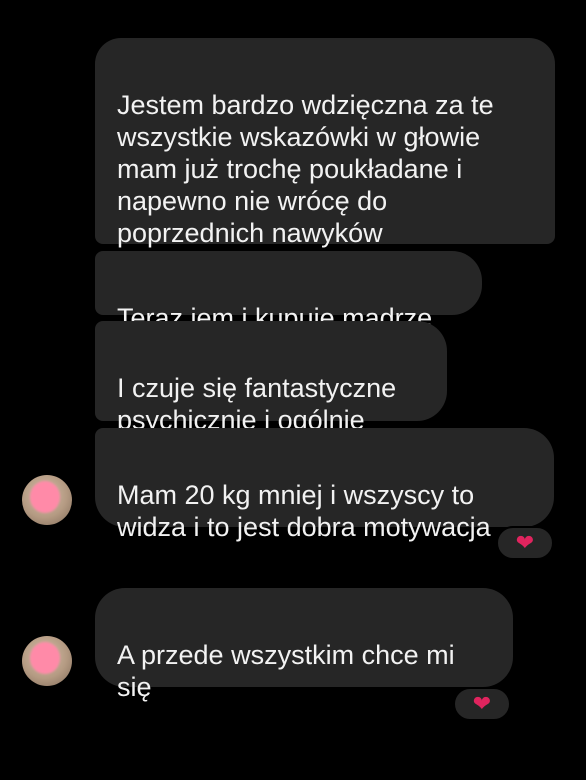 Image resolution: width=586 pixels, height=780 pixels. I want to click on message-bubble-5: A przede wszystkim chce mi się, so click(304, 645).